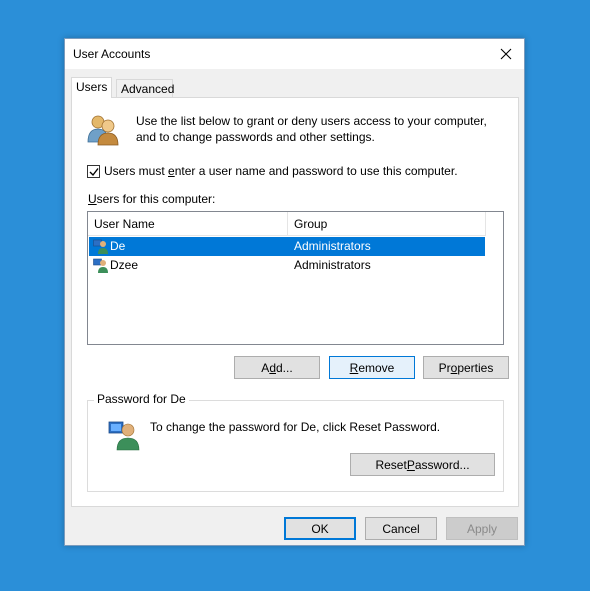  Describe the element at coordinates (475, 367) in the screenshot. I see `properties-button-text-2: perties` at that location.